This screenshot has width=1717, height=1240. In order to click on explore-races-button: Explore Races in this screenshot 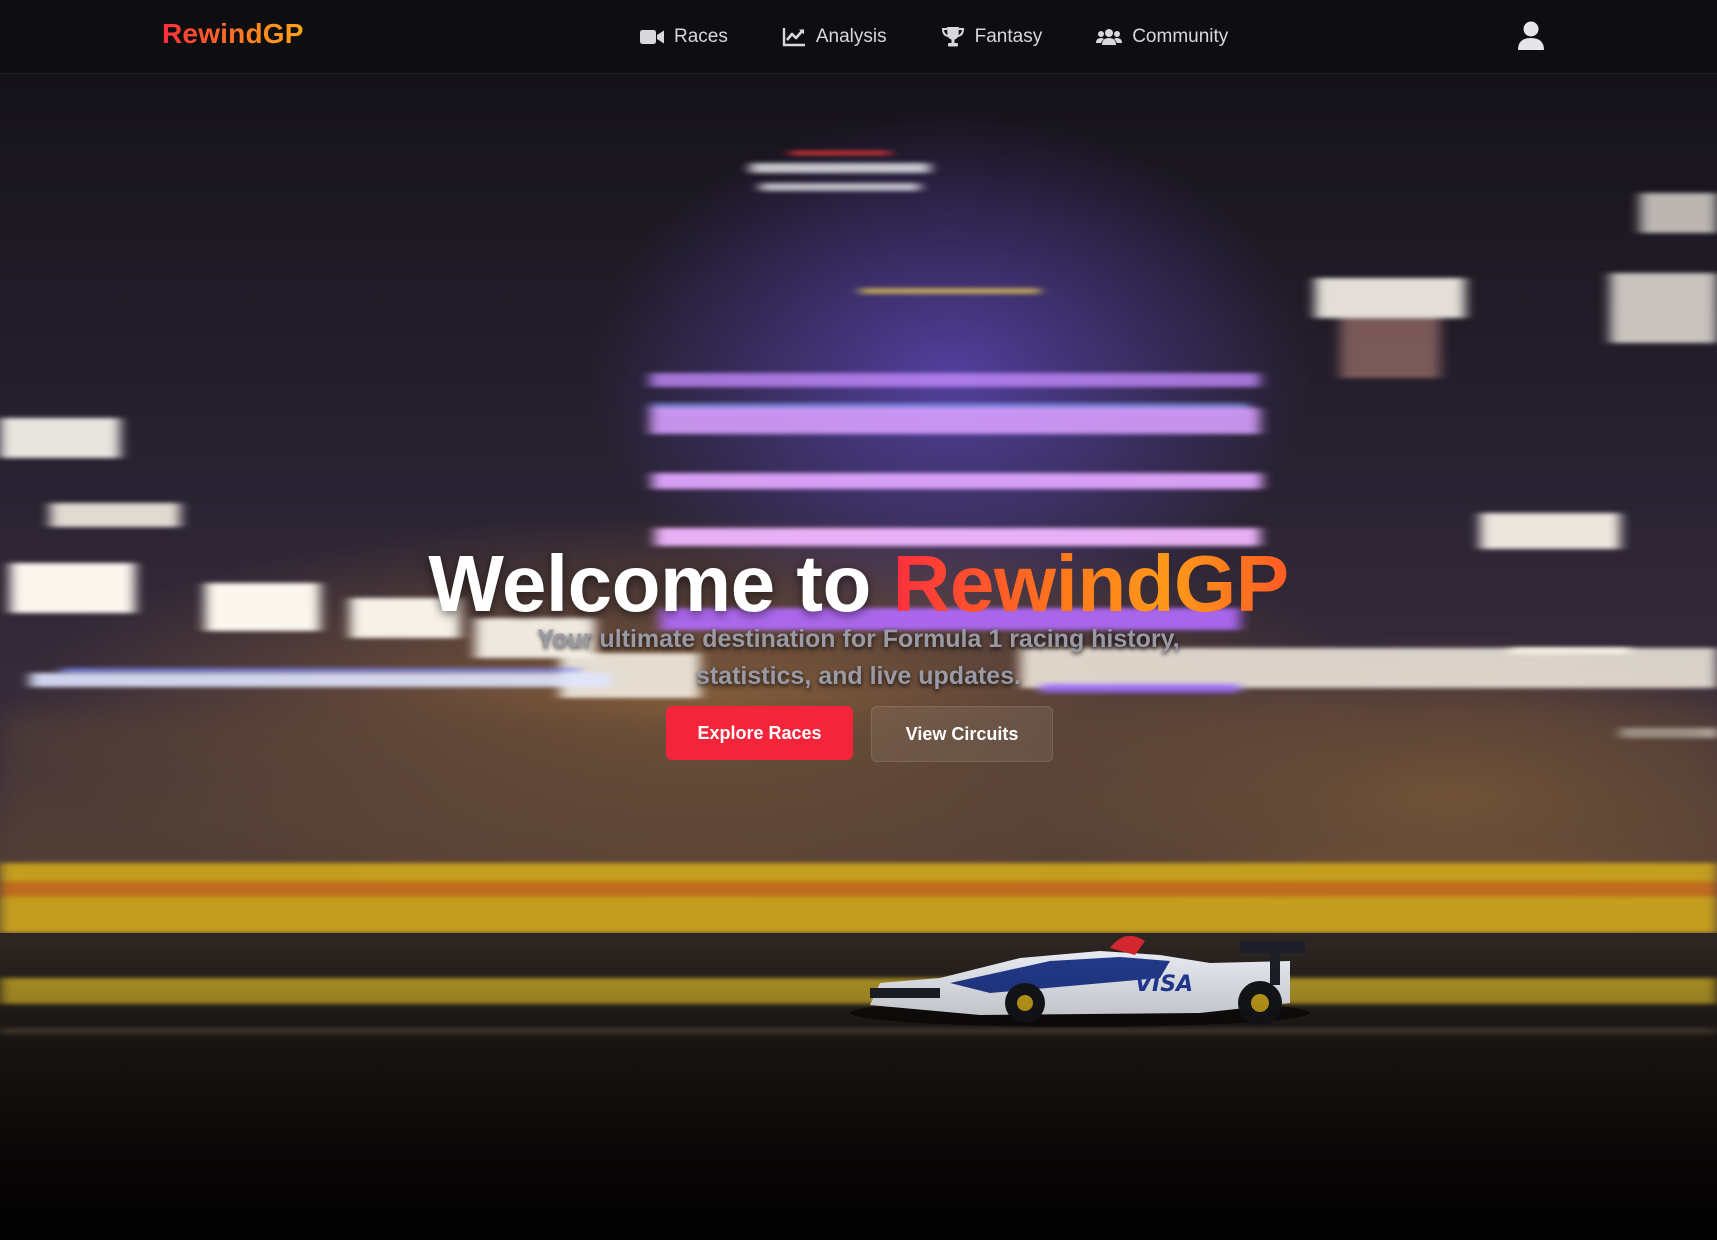, I will do `click(759, 733)`.